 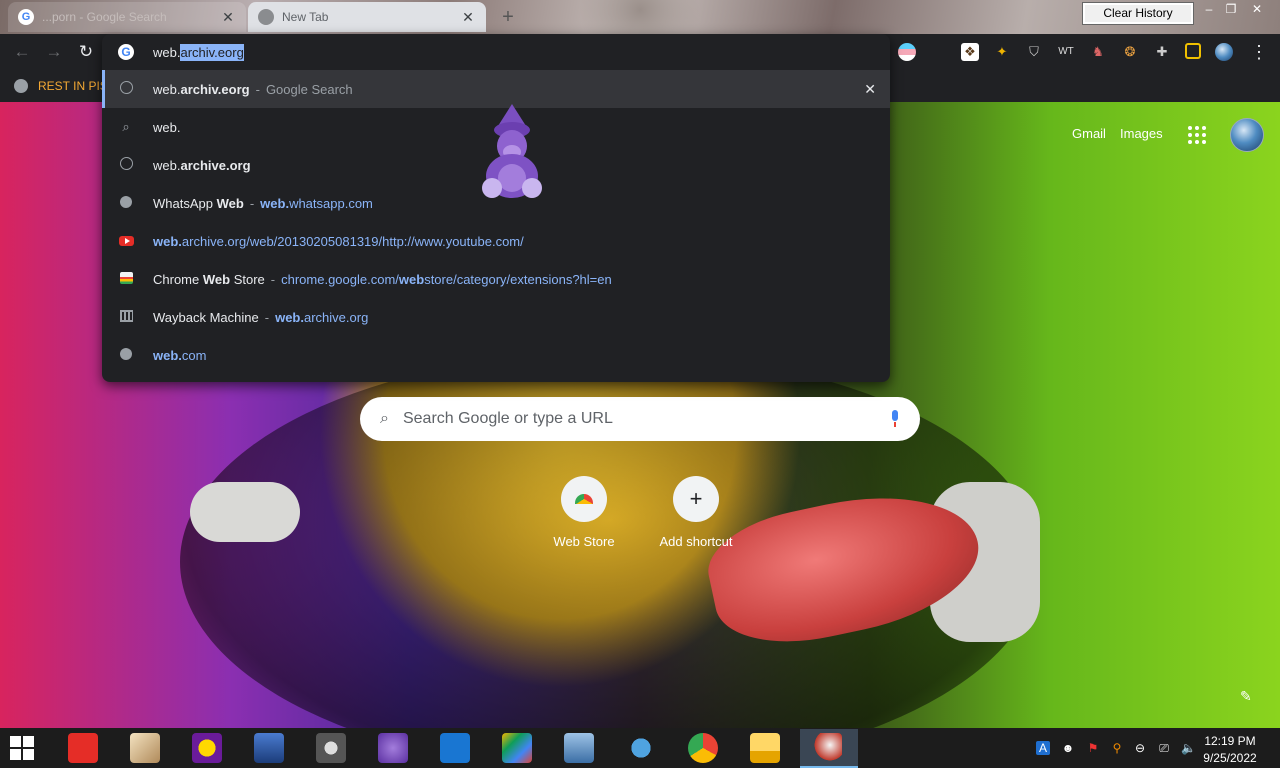 I want to click on clear-history-button: Clear History, so click(x=1138, y=13).